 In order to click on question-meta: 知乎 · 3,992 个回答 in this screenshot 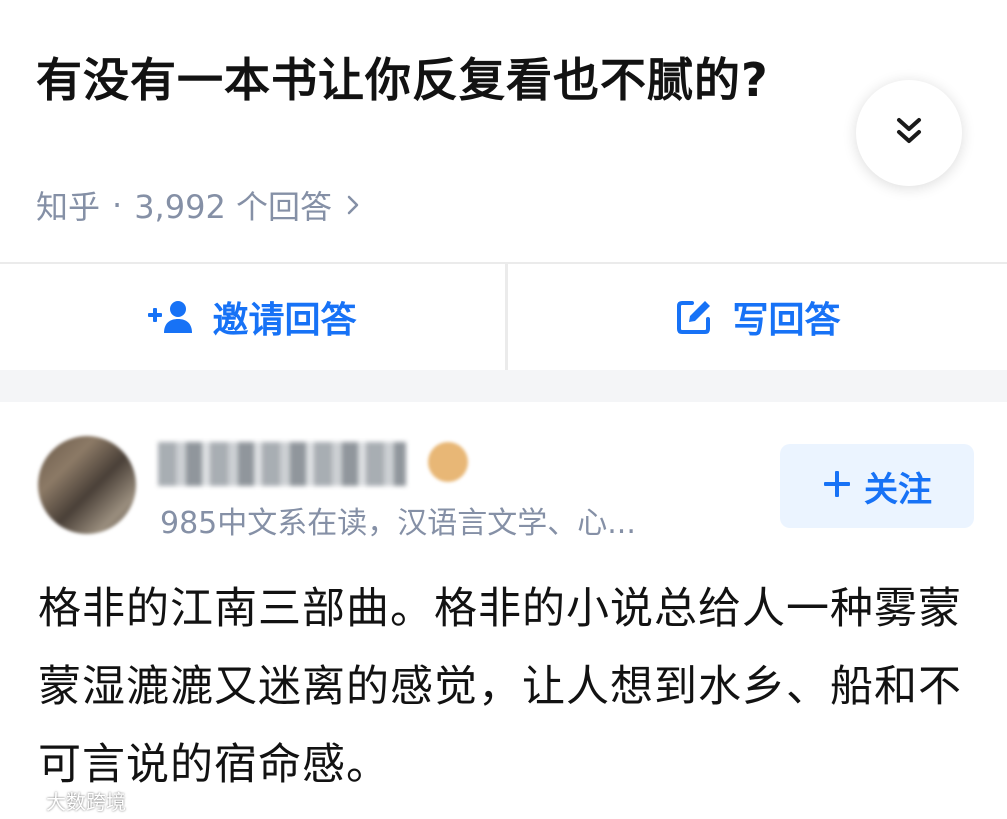, I will do `click(198, 205)`.